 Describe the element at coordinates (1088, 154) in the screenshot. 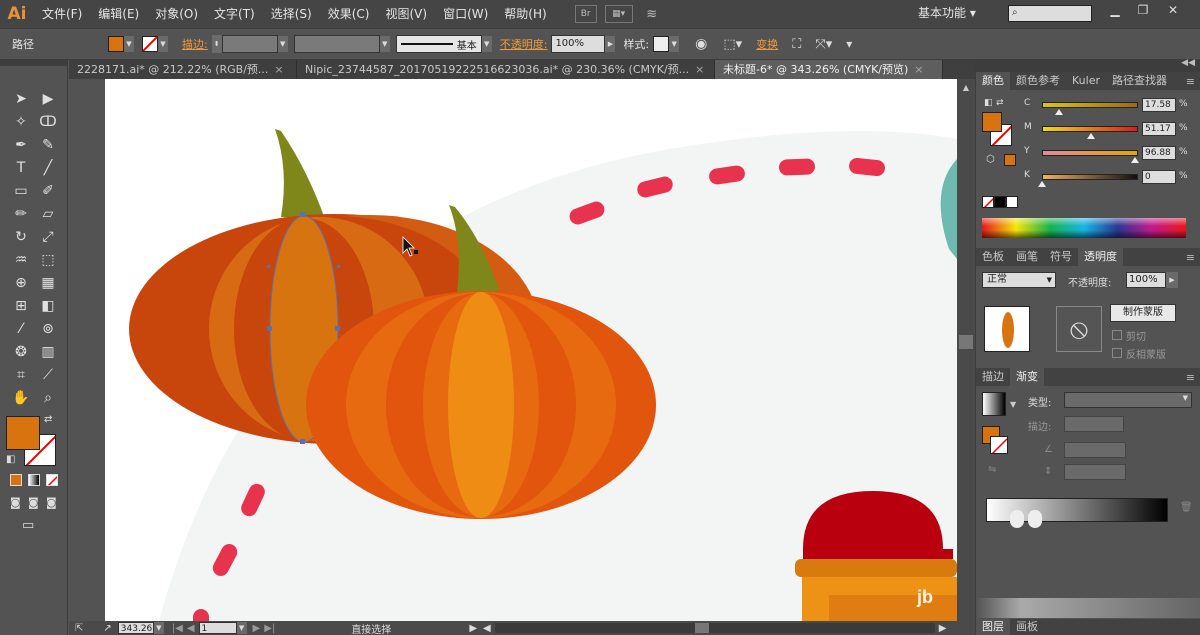

I see `color-slider-y: Y 96.88%` at that location.